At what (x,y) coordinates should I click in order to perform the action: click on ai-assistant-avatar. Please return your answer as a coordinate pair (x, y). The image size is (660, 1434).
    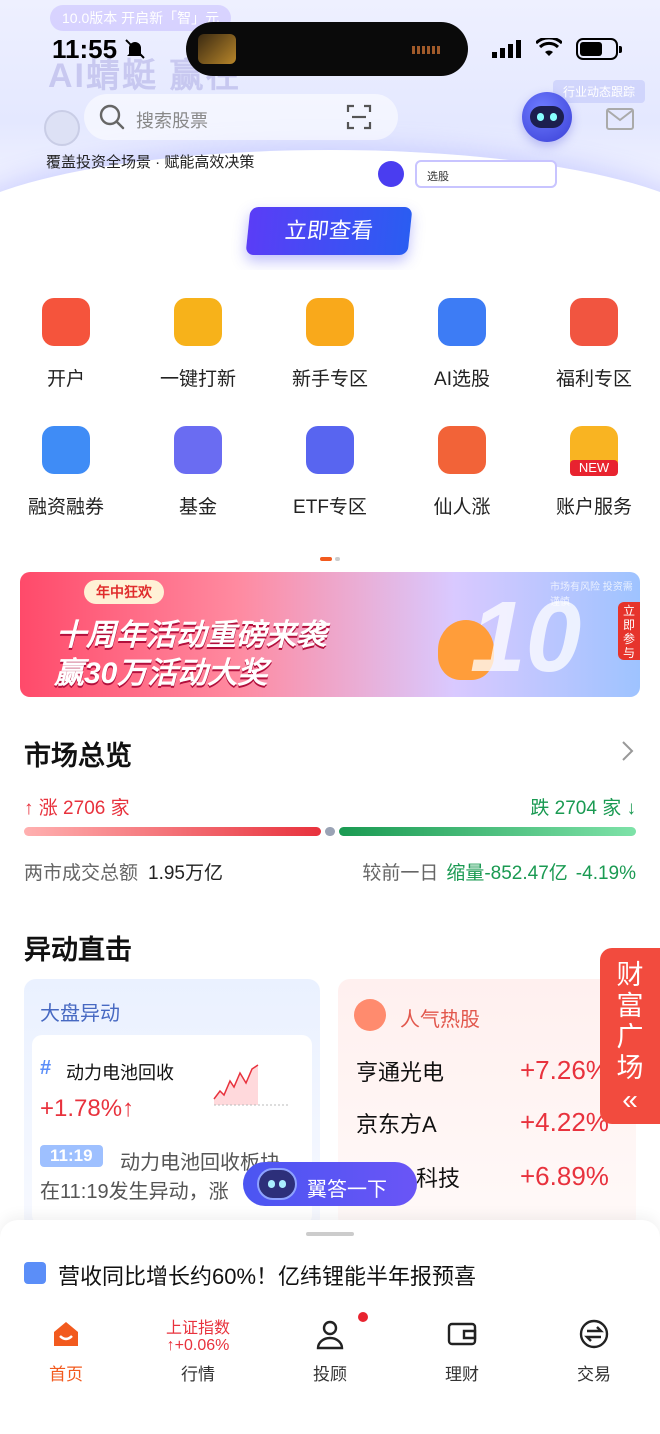
    Looking at the image, I should click on (547, 117).